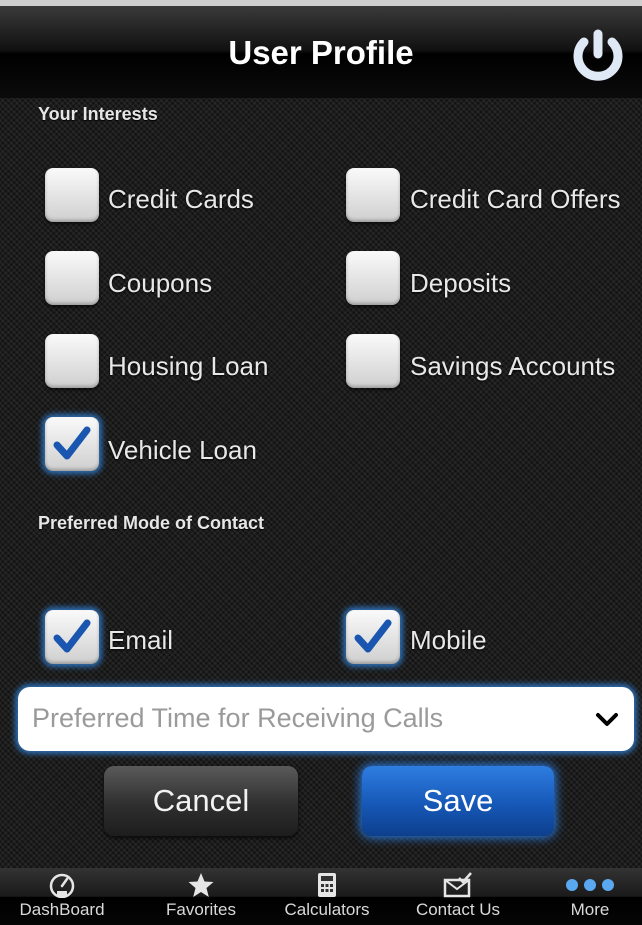  I want to click on page-title: User Profile, so click(321, 52).